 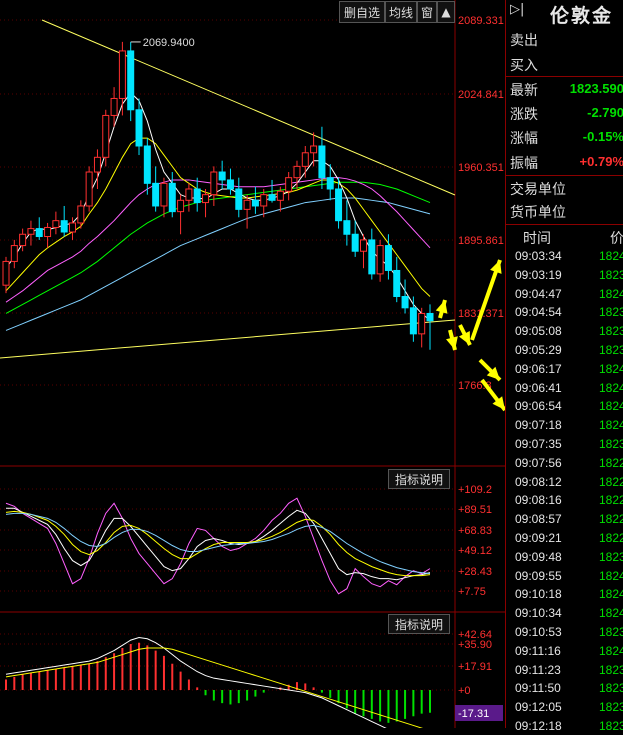 I want to click on tick-time: 09:10:18, so click(x=538, y=594).